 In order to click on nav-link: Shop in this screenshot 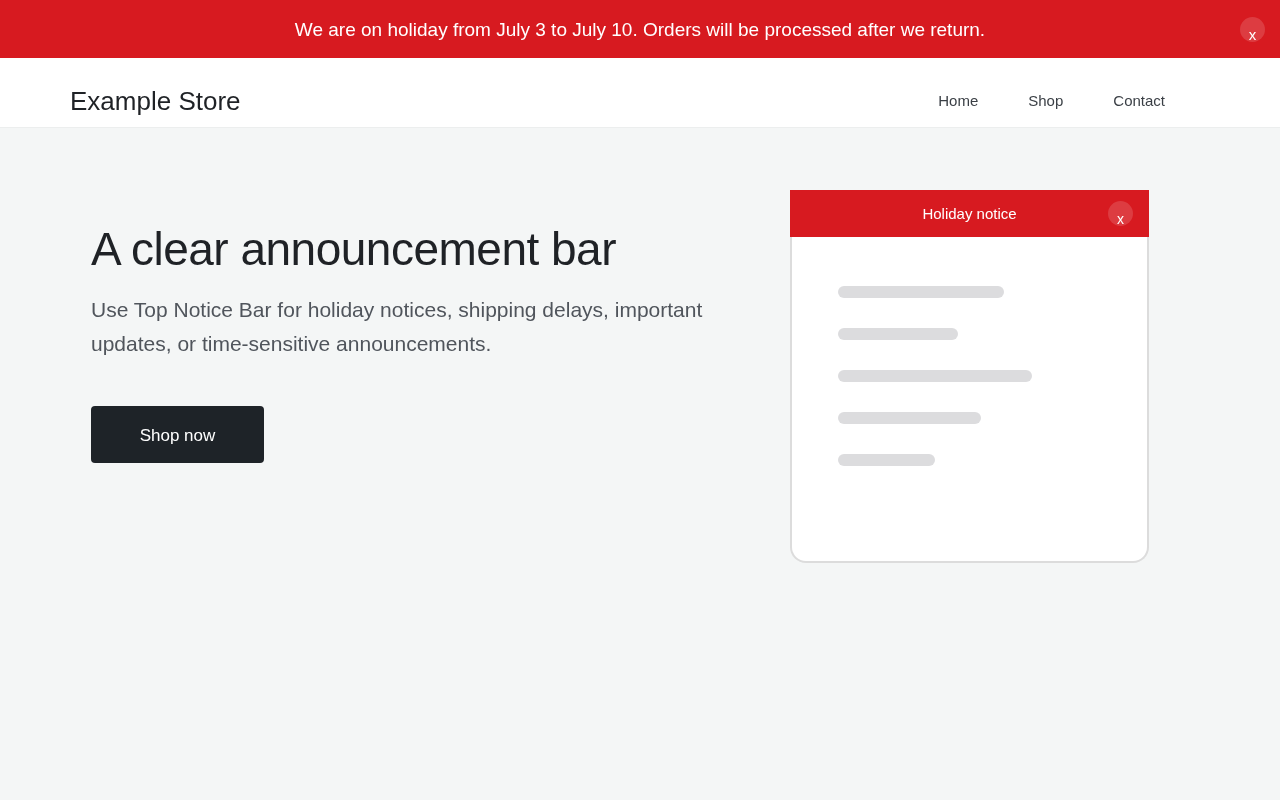, I will do `click(1046, 101)`.